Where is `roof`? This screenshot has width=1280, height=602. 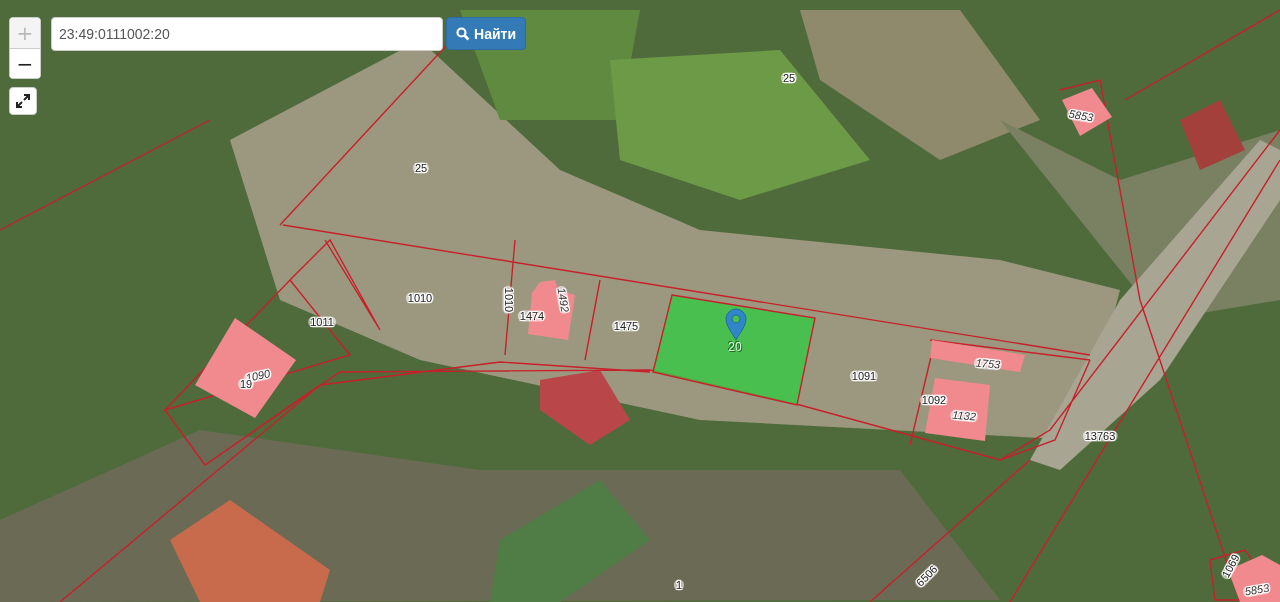 roof is located at coordinates (1212, 135).